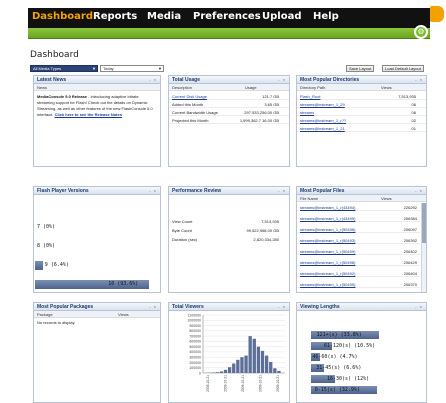  Describe the element at coordinates (323, 120) in the screenshot. I see `directory-link: streams@instream_1_r??` at that location.